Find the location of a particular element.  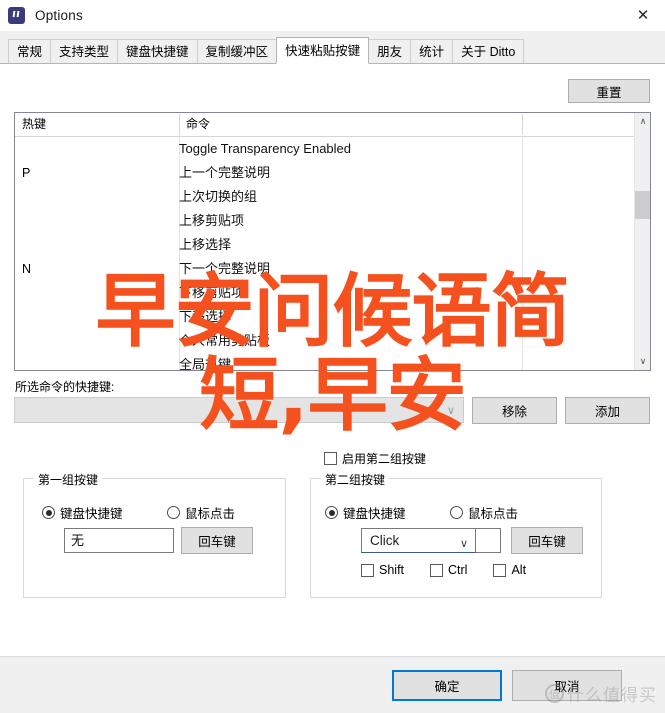

table-row: N 下一个完整说明 is located at coordinates (325, 269).